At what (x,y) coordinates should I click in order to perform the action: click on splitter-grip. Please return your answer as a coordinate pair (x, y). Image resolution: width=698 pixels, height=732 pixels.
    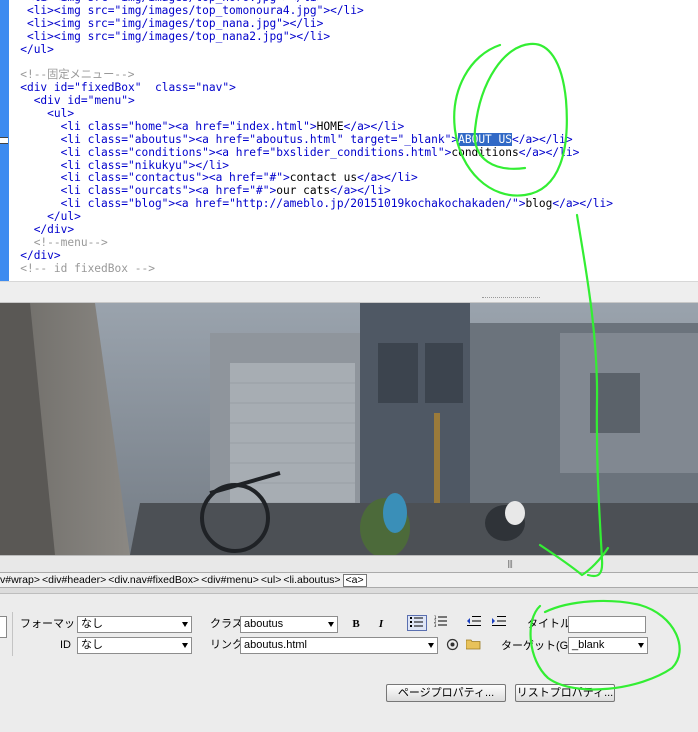
    Looking at the image, I should click on (511, 298).